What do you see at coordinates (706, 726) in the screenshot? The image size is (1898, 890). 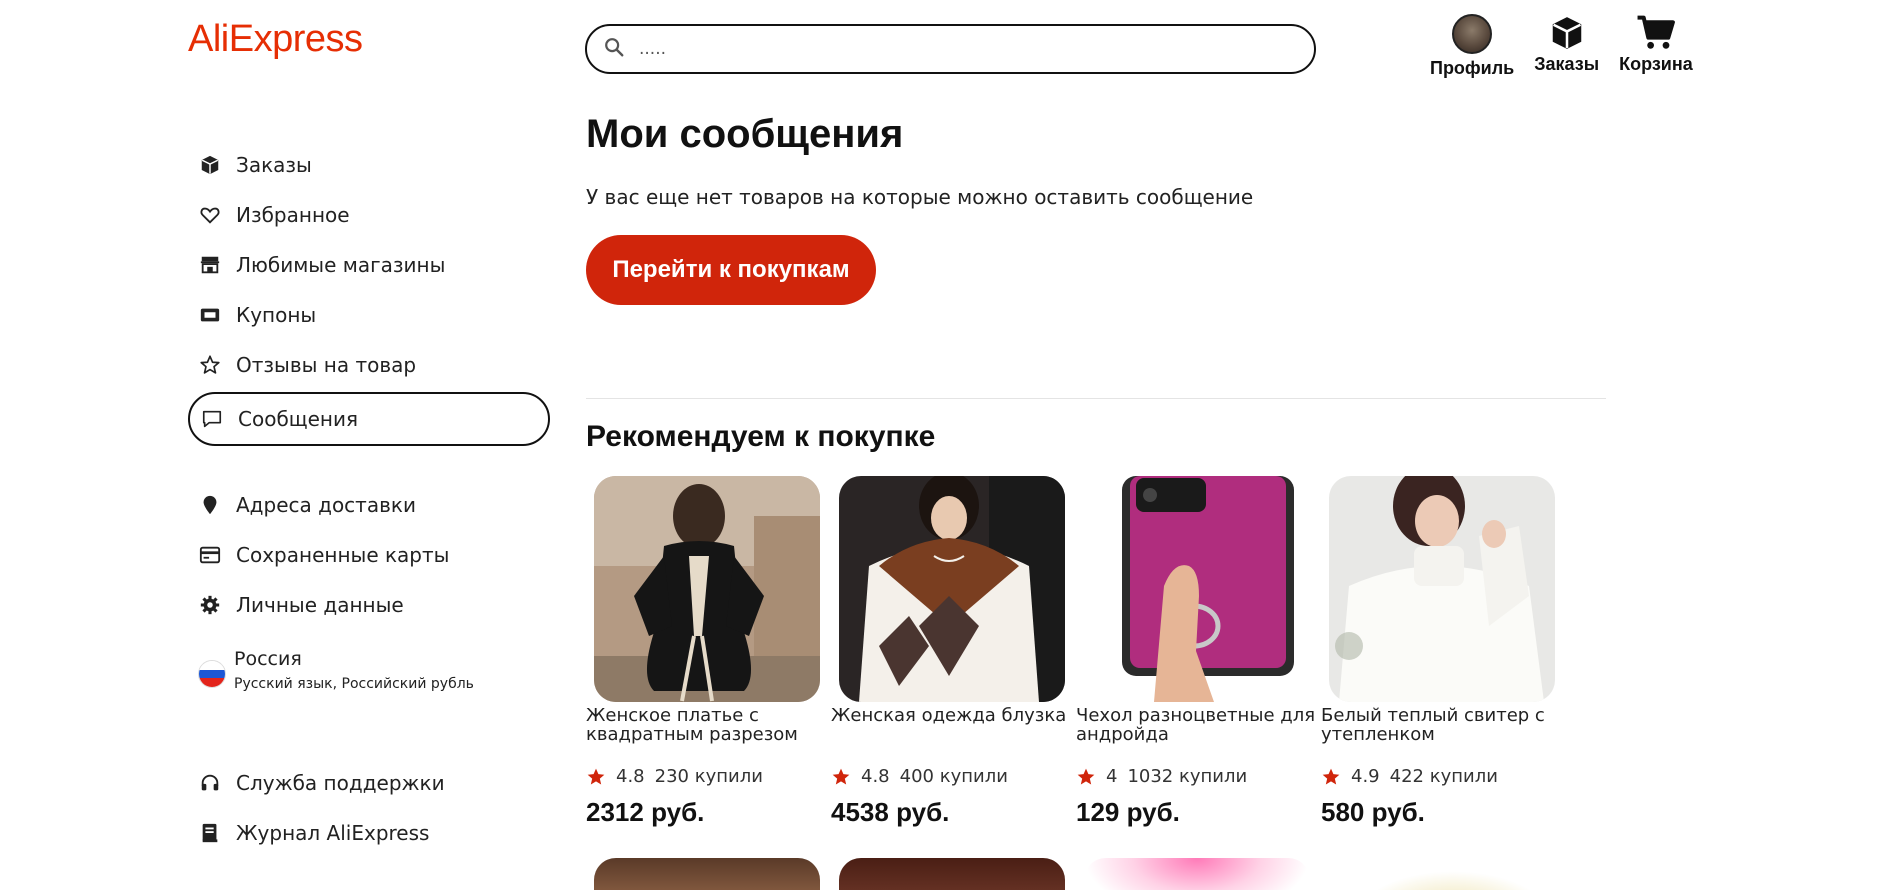 I see `product-name: Женское платье с квадратным разрезом` at bounding box center [706, 726].